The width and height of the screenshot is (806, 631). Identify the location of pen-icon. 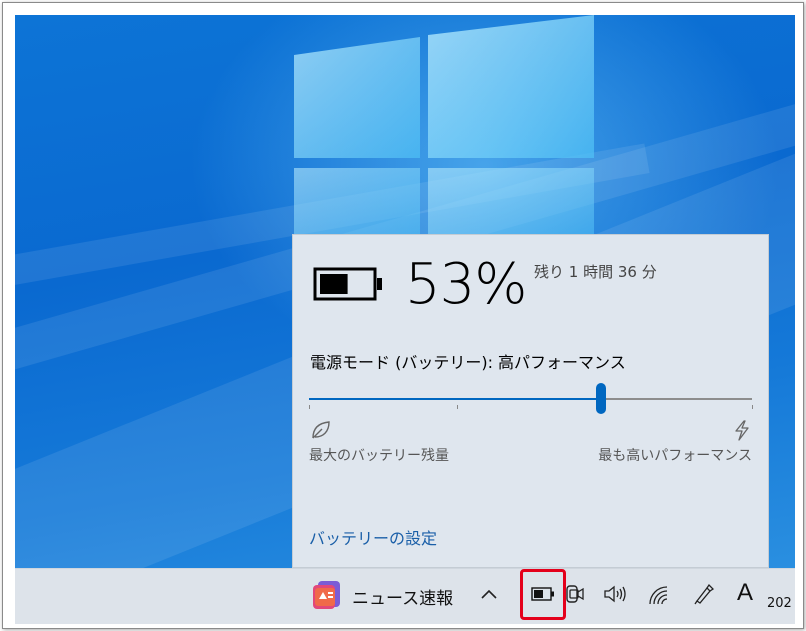
(704, 594).